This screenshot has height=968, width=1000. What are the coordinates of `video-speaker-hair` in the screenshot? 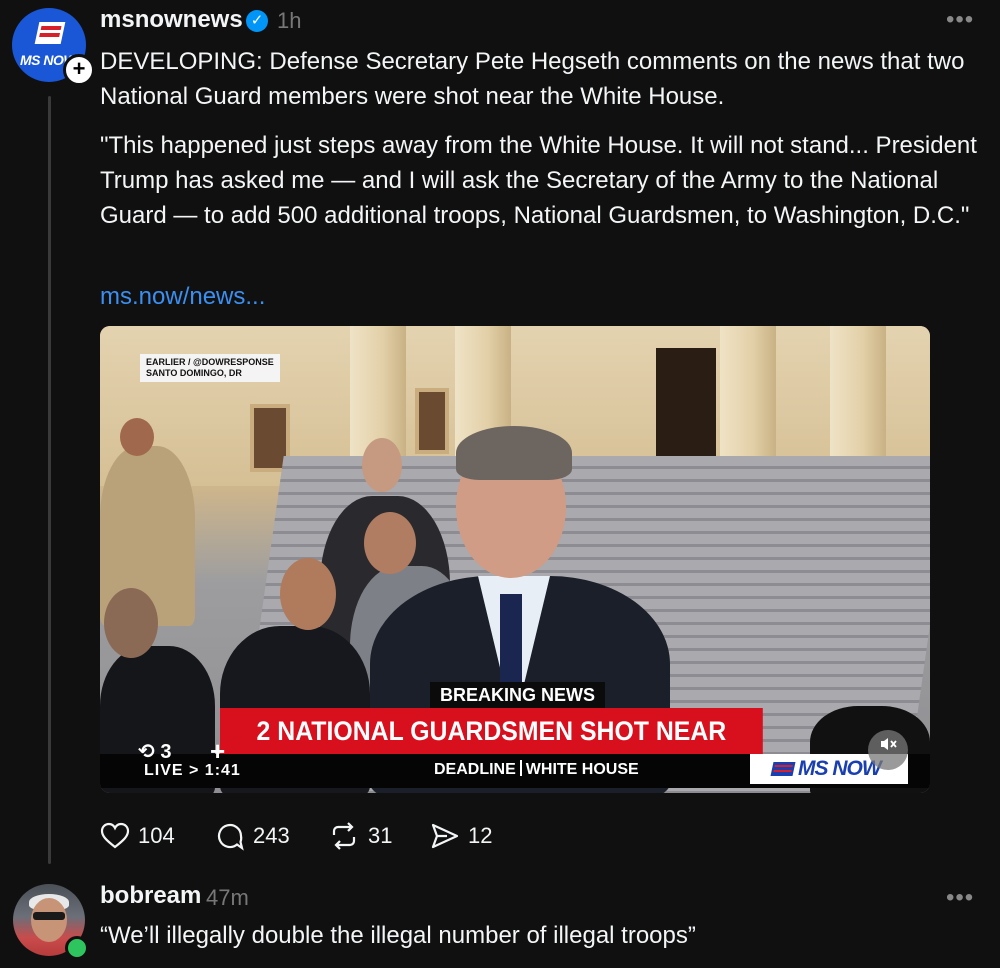 It's located at (514, 453).